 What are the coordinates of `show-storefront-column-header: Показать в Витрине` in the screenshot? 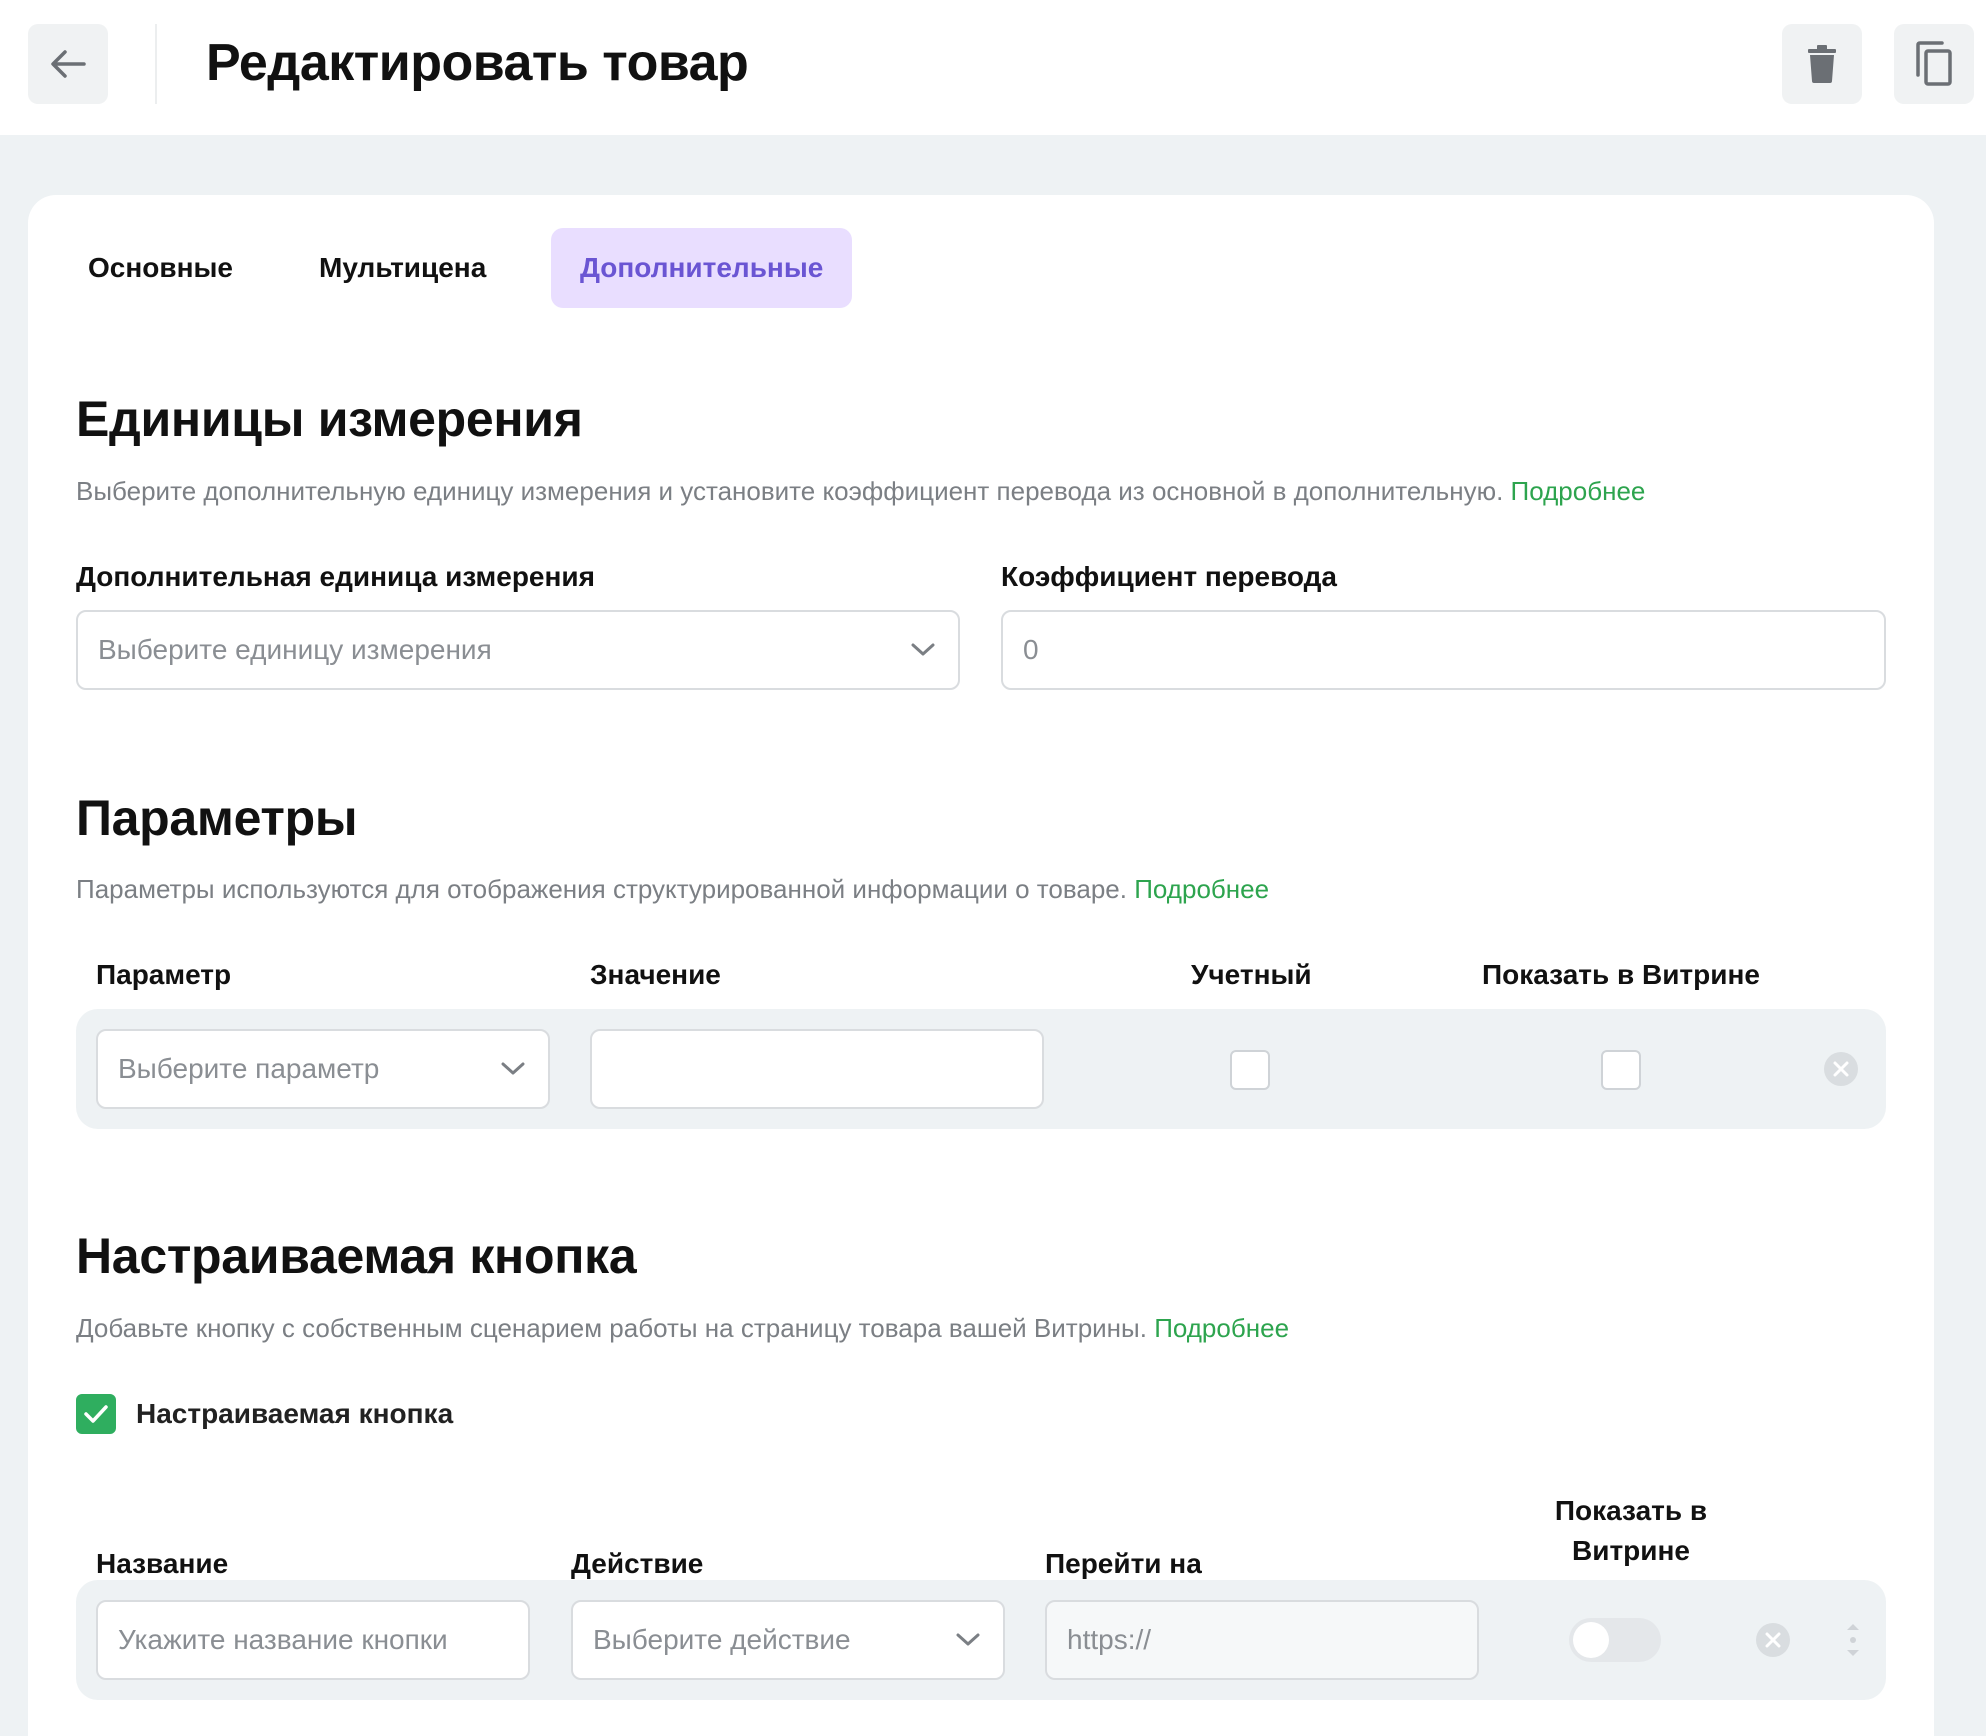 It's located at (1621, 974).